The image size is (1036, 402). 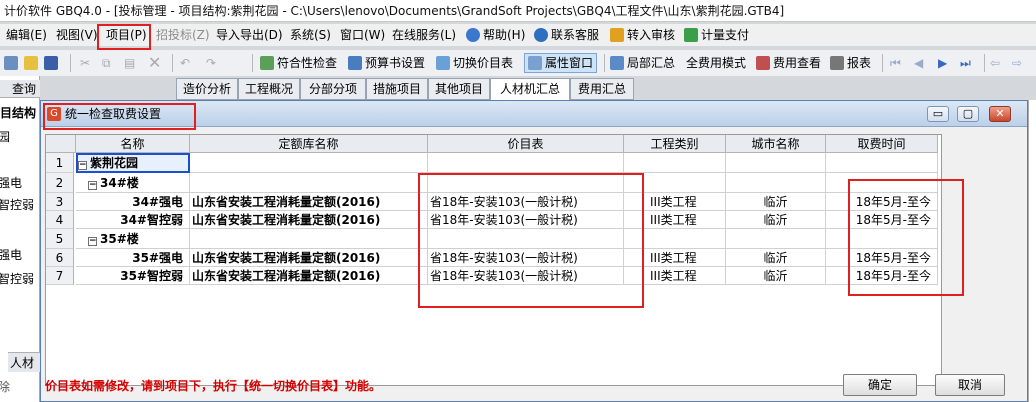 What do you see at coordinates (24, 362) in the screenshot?
I see `bottom-tab-materials: 人材` at bounding box center [24, 362].